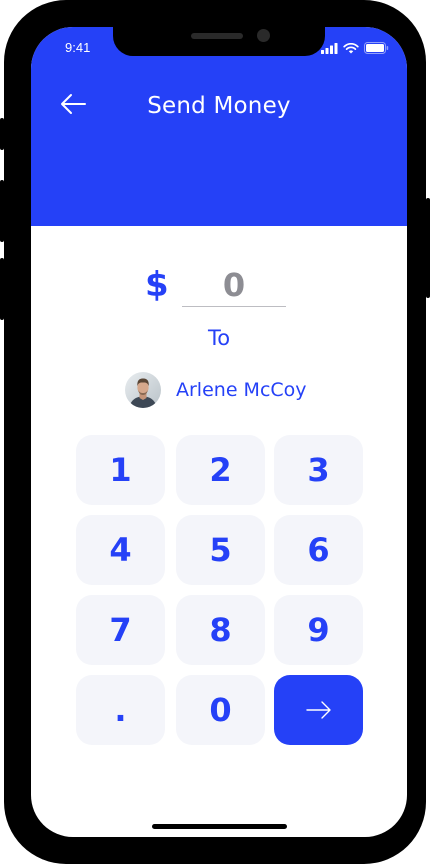 This screenshot has width=431, height=864. What do you see at coordinates (318, 550) in the screenshot?
I see `key-6: 6` at bounding box center [318, 550].